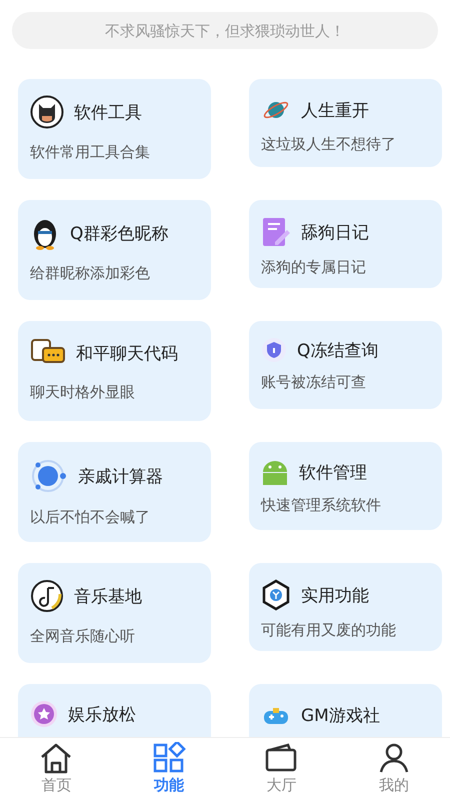 The image size is (450, 800). Describe the element at coordinates (47, 596) in the screenshot. I see `music-note-icon` at that location.